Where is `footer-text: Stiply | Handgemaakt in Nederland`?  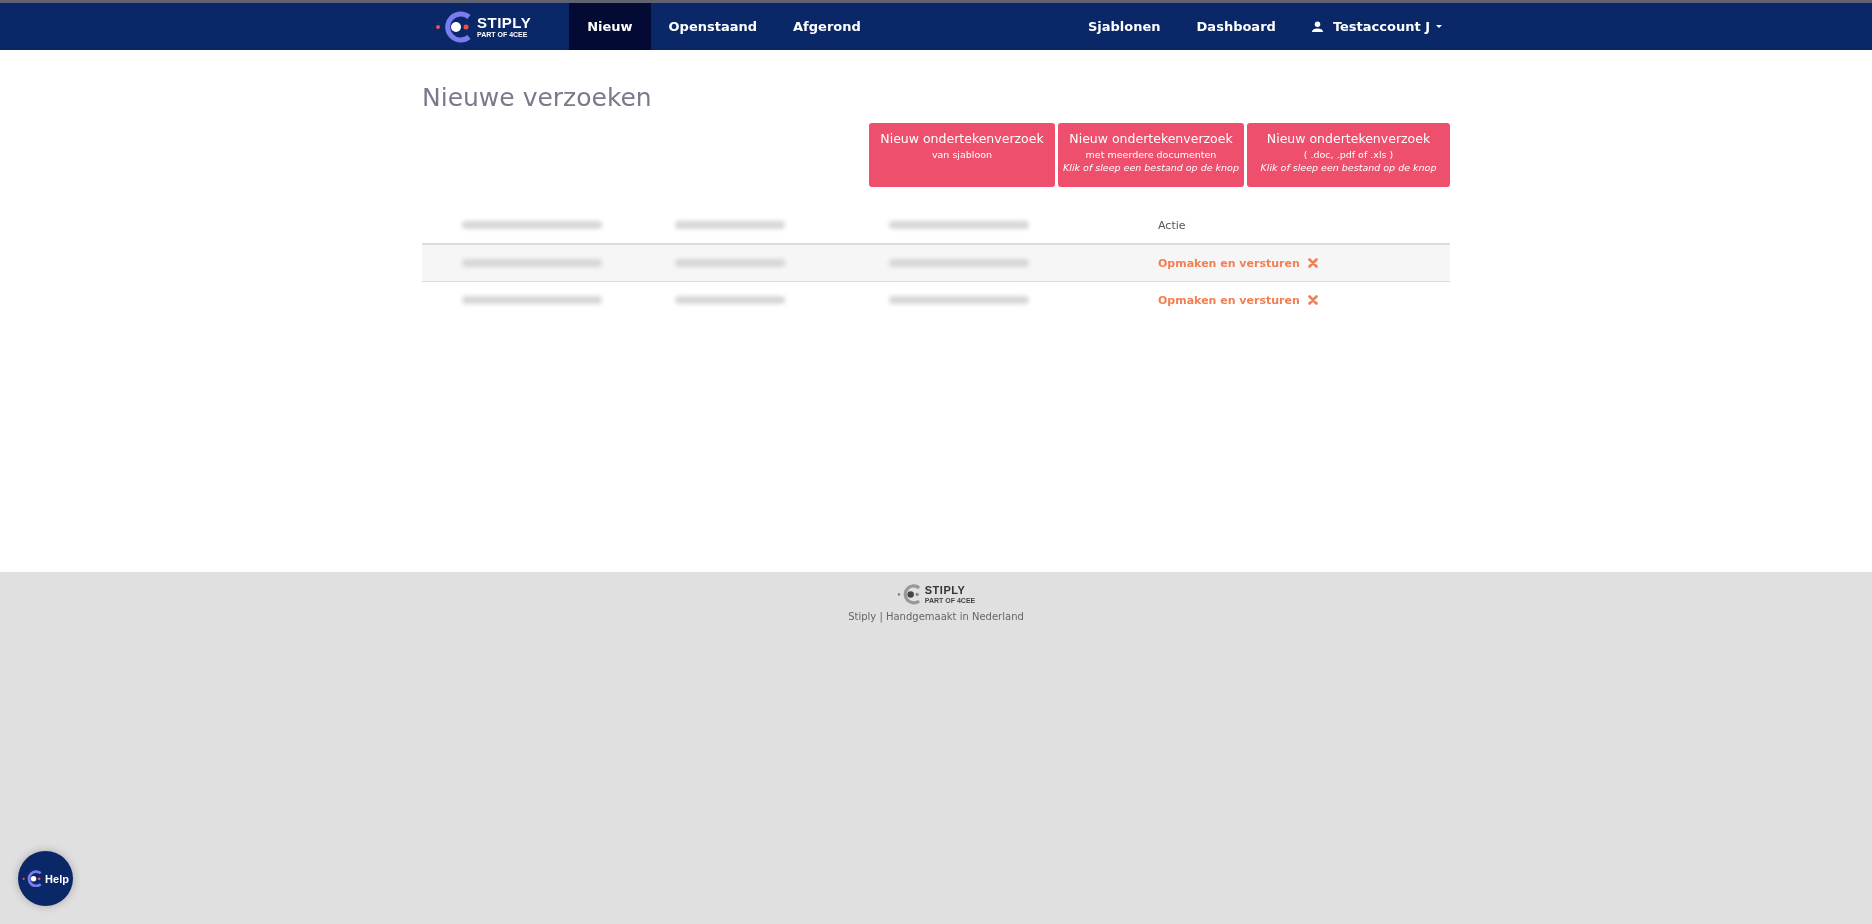 footer-text: Stiply | Handgemaakt in Nederland is located at coordinates (936, 616).